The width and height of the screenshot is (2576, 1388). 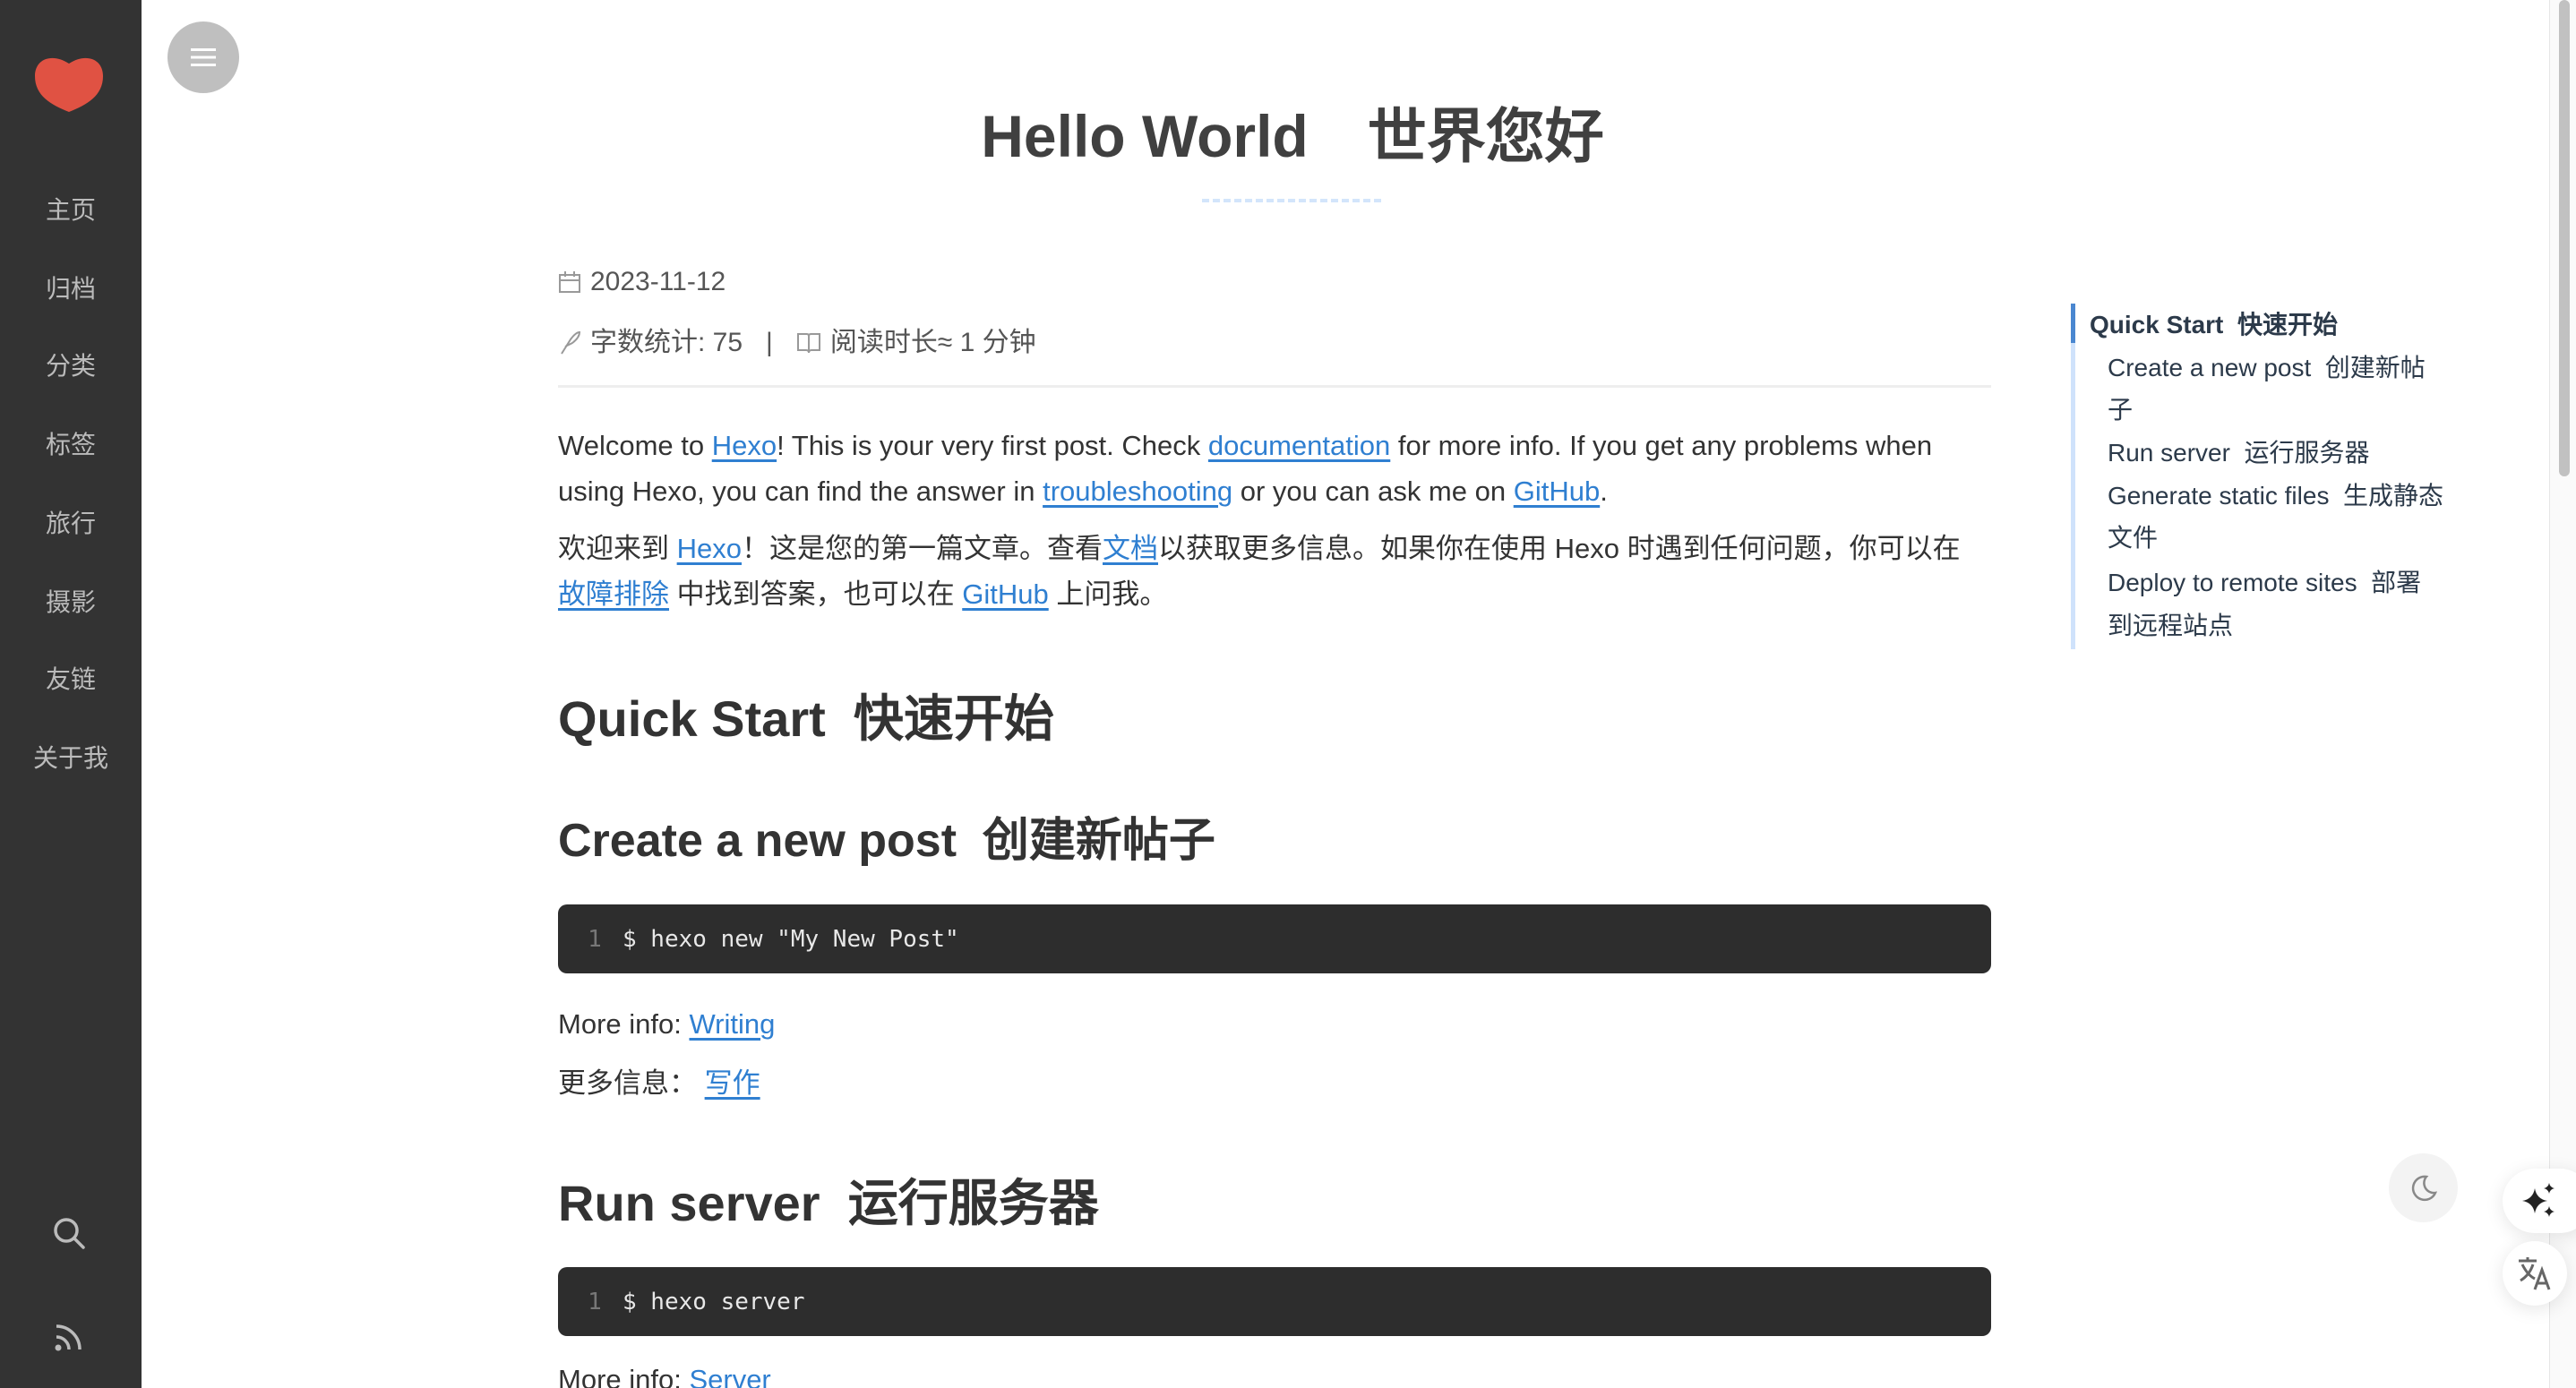 I want to click on toc-active-indicator, so click(x=2073, y=323).